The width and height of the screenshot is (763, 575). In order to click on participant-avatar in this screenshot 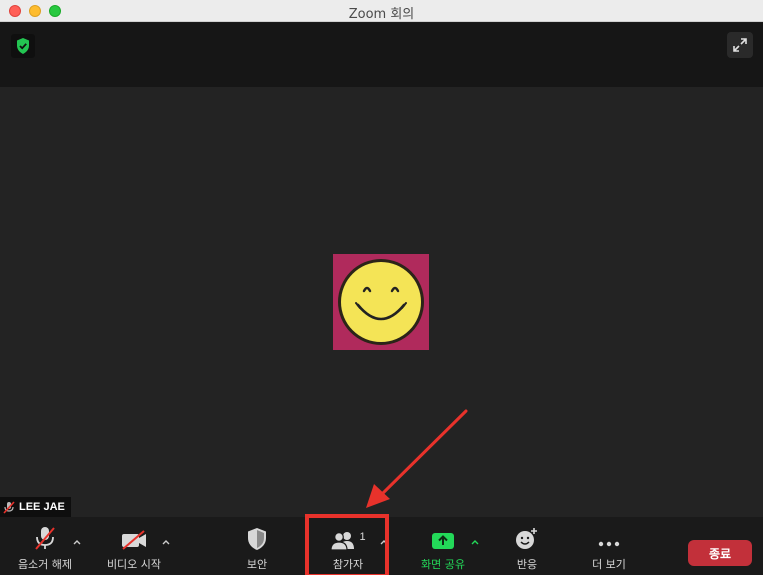, I will do `click(381, 302)`.